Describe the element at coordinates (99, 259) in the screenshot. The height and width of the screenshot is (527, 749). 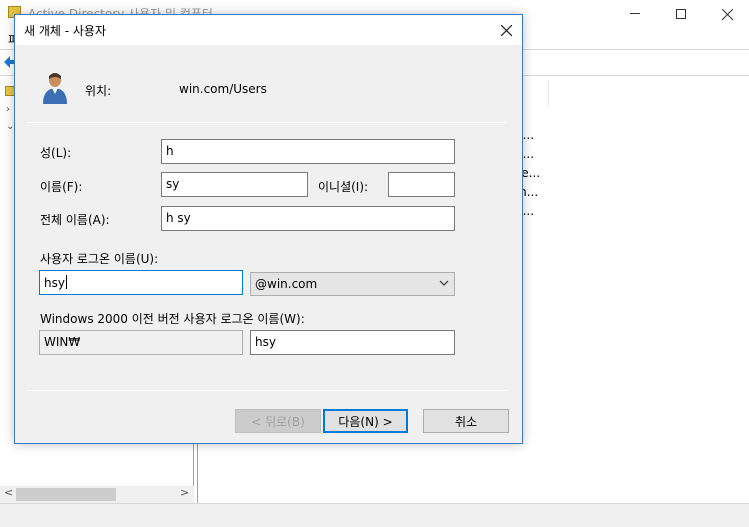
I see `logon-name-label: 사용자 로그온 이름(U):` at that location.